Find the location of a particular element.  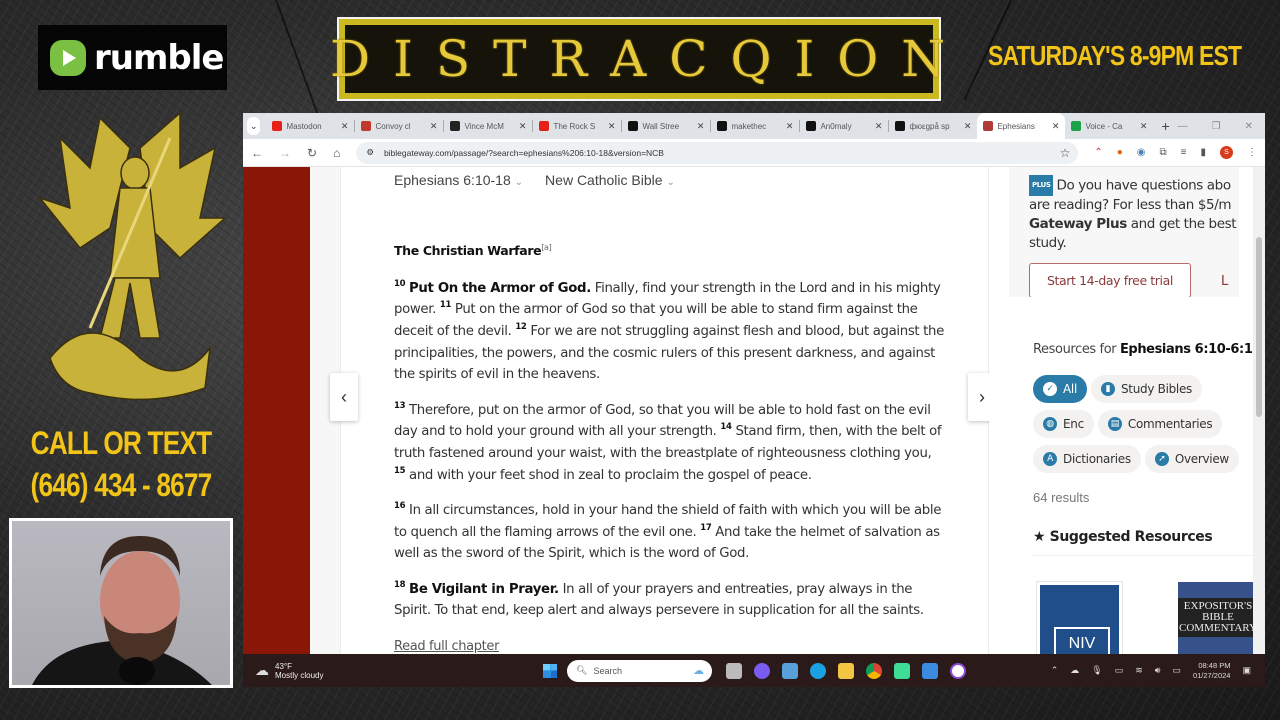

rumble-wordmark: rumble is located at coordinates (159, 57).